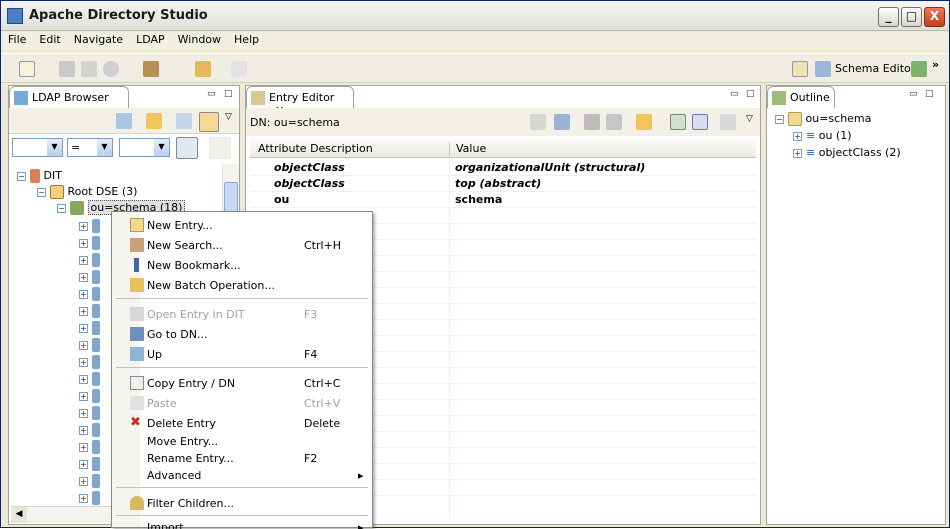  What do you see at coordinates (242, 475) in the screenshot?
I see `menu-advanced: Advanced ▸` at bounding box center [242, 475].